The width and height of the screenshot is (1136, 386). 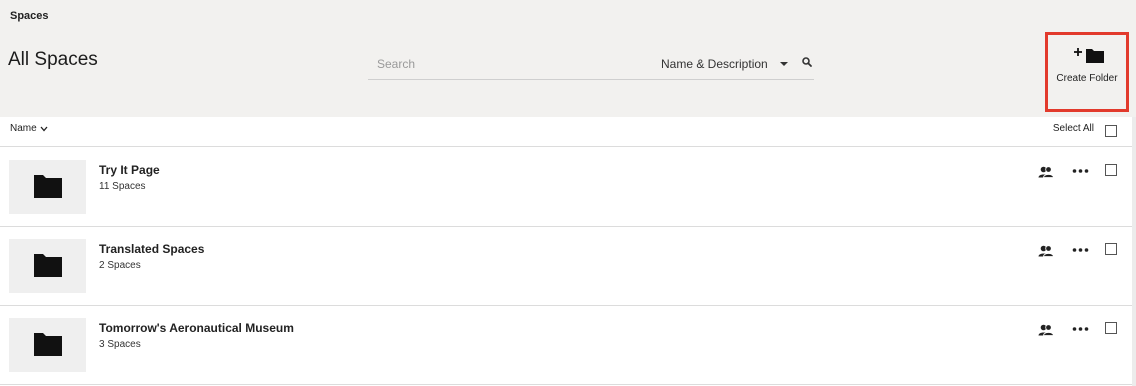 What do you see at coordinates (196, 328) in the screenshot?
I see `space-title: Tomorrow's Aeronautical Museum` at bounding box center [196, 328].